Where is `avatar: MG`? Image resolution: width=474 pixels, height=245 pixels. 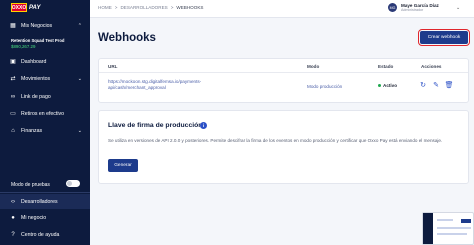
avatar: MG is located at coordinates (392, 7).